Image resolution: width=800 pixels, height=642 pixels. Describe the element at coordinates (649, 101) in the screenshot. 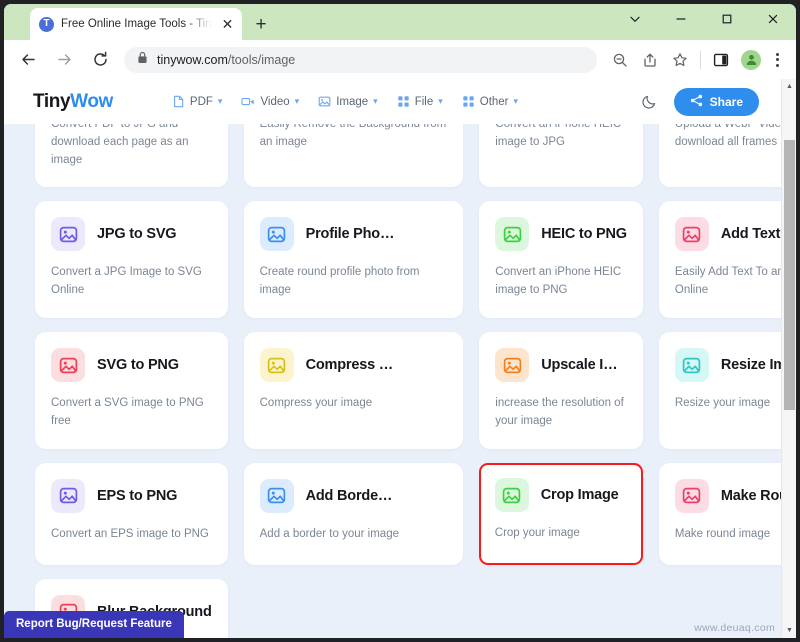

I see `moon-icon` at that location.